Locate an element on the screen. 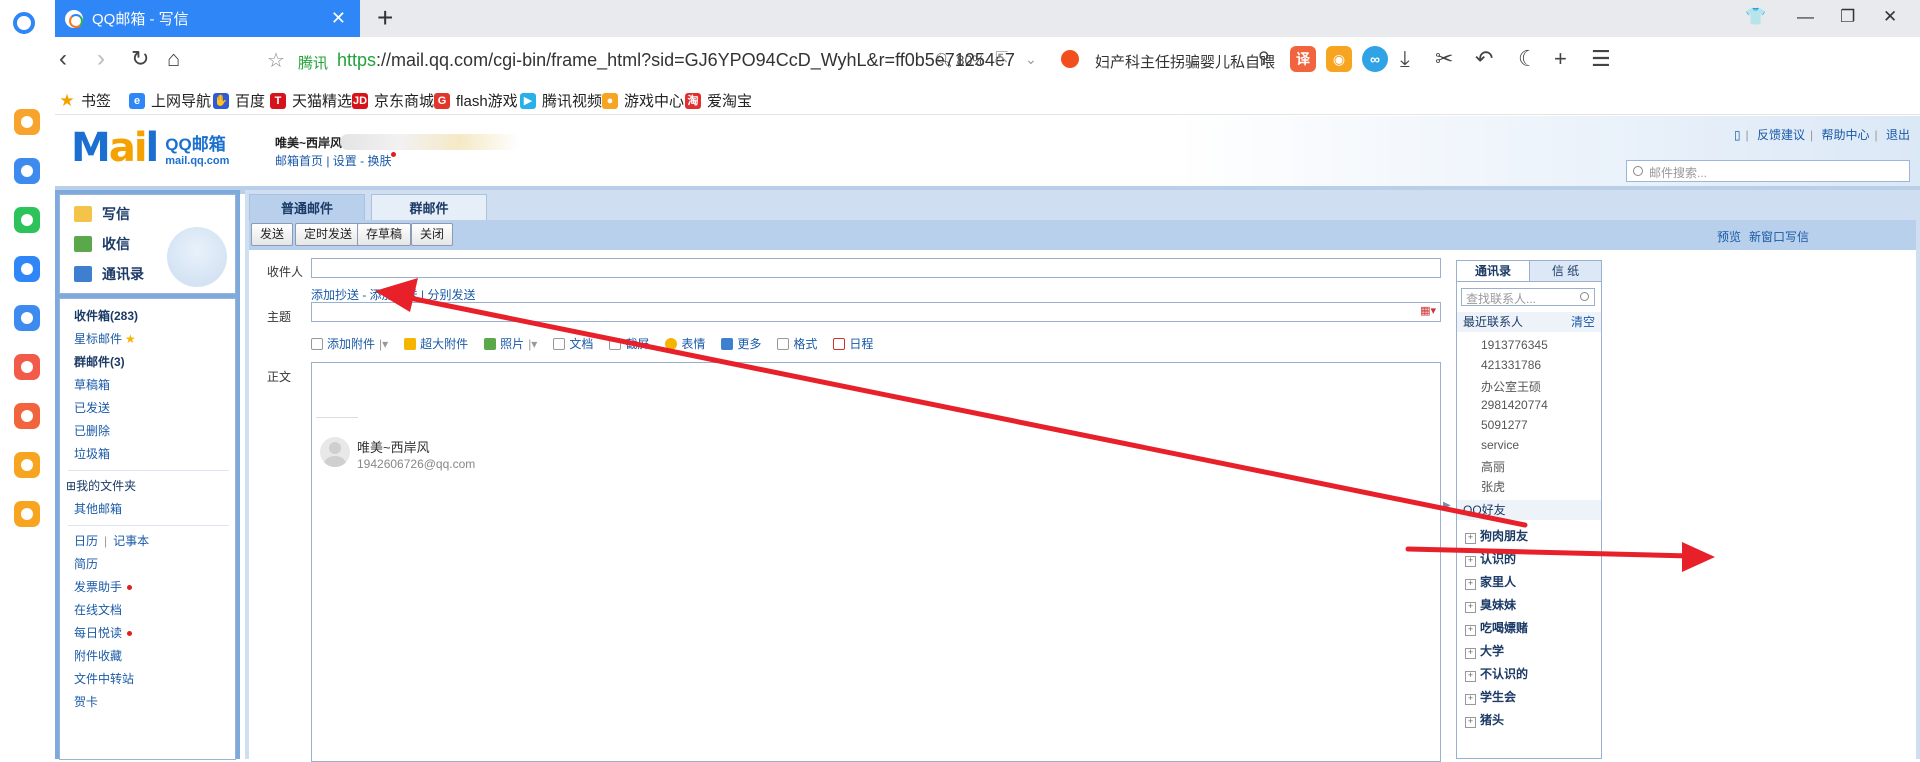  help-link: 帮助中心 is located at coordinates (1846, 135).